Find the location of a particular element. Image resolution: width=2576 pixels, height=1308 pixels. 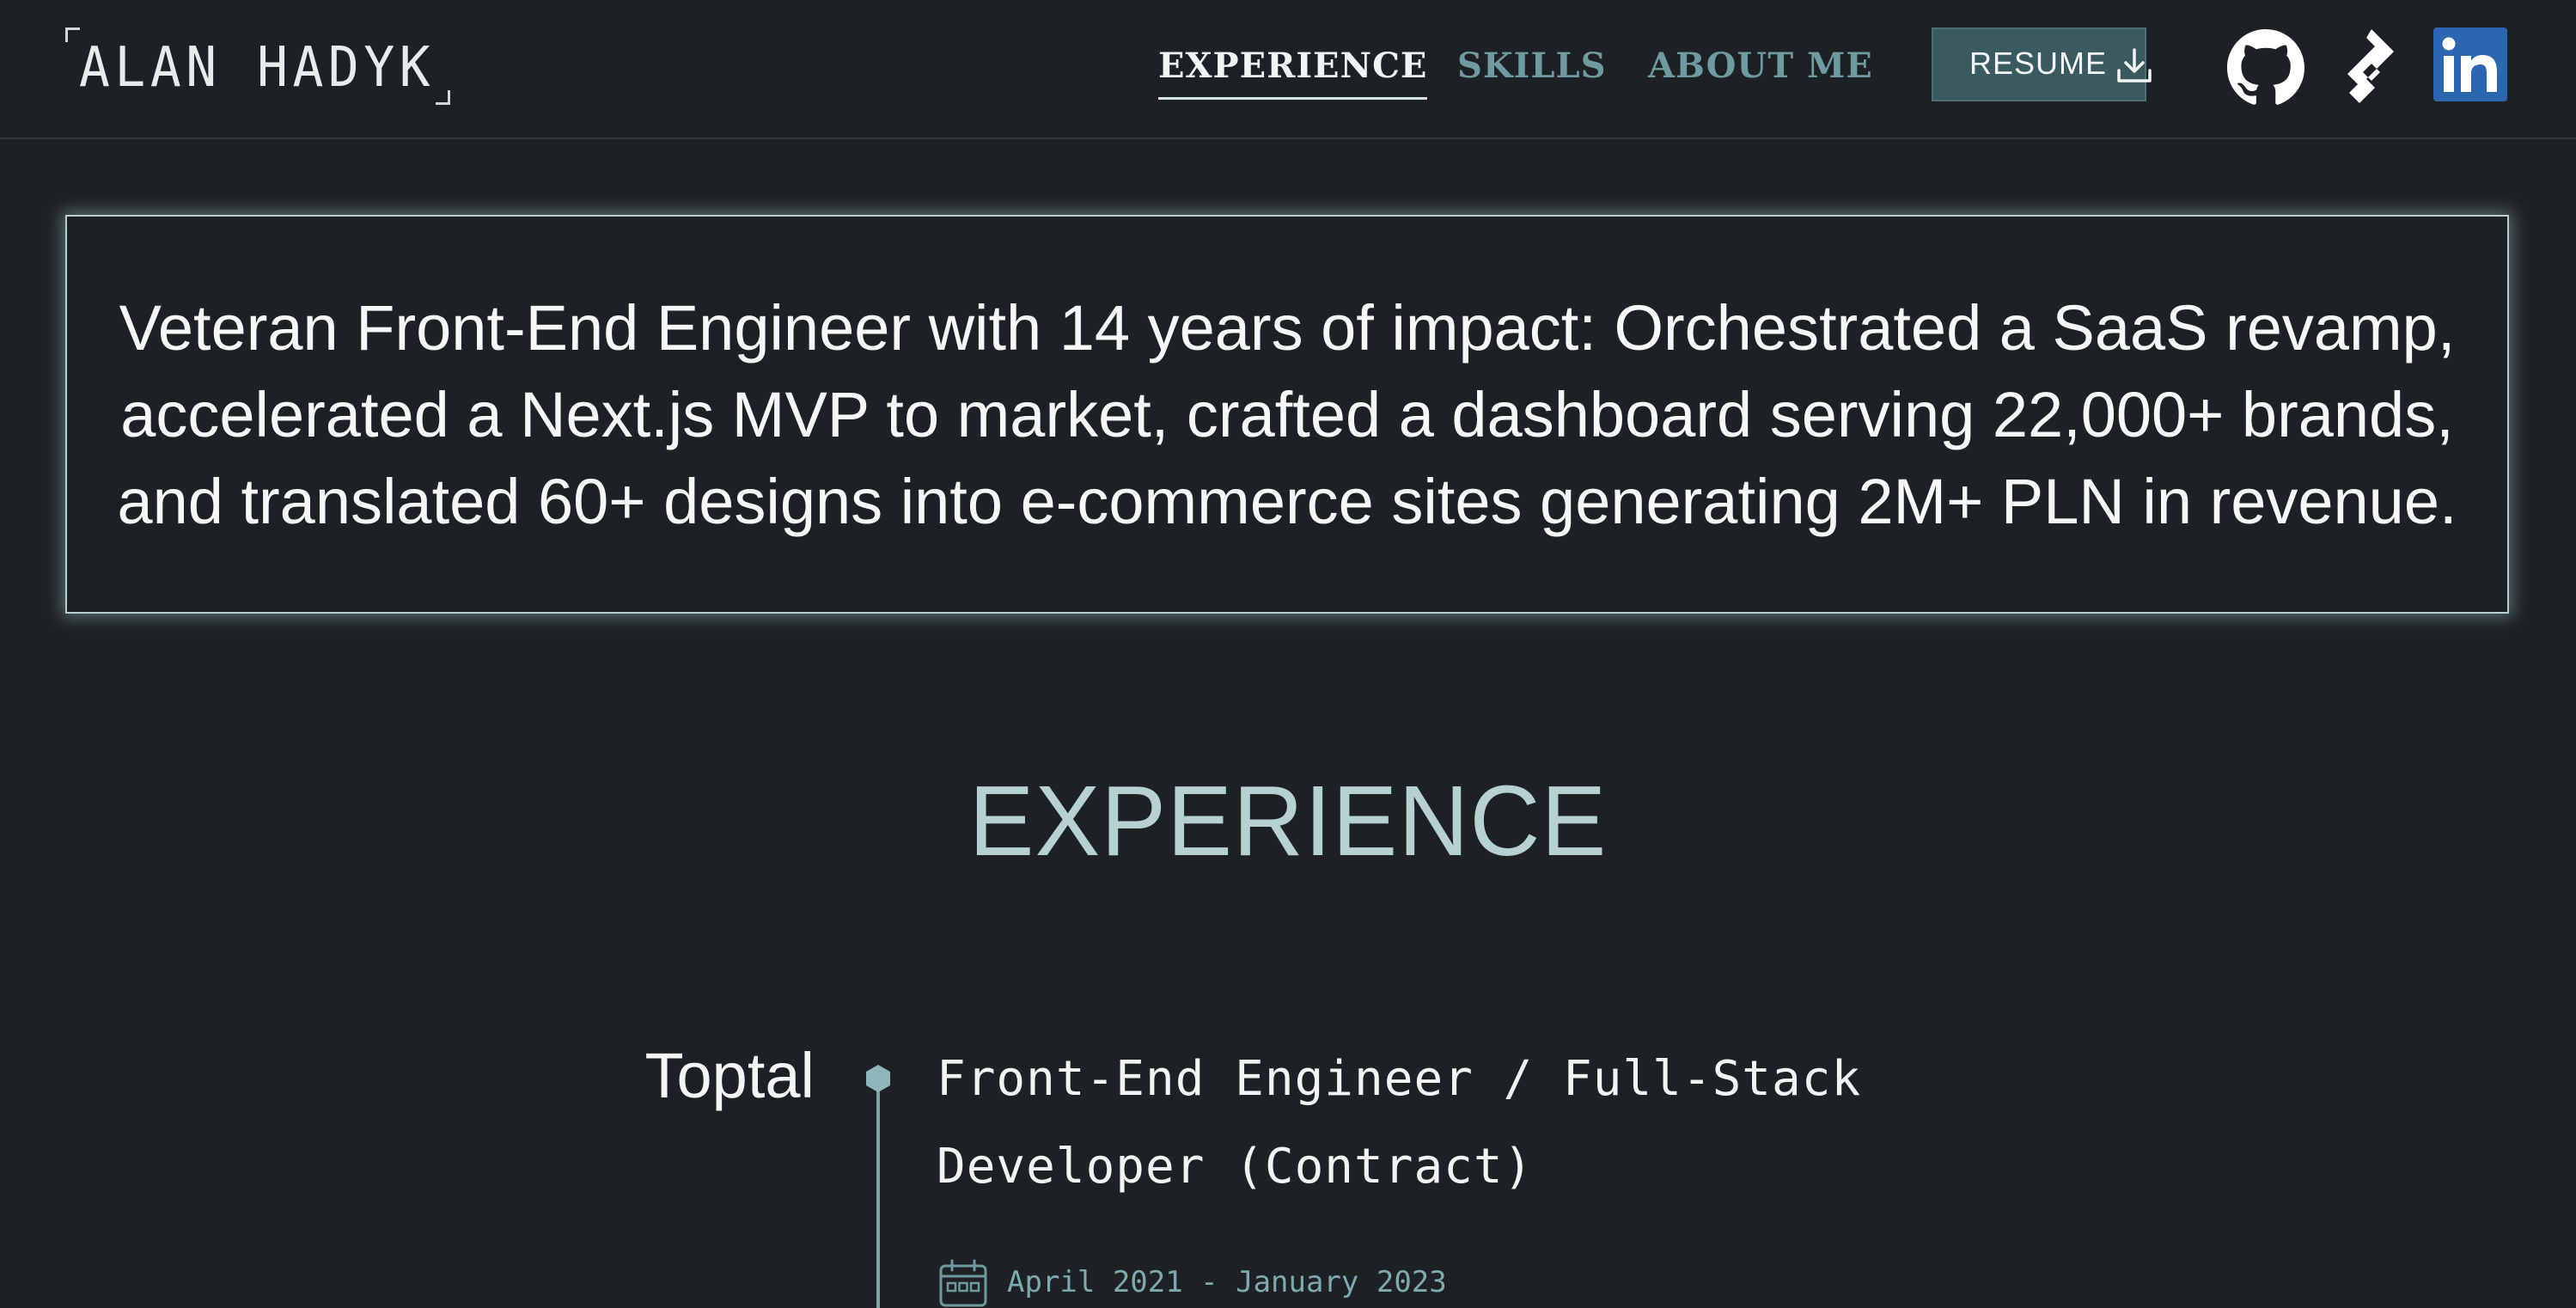

timeline-line is located at coordinates (878, 1193).